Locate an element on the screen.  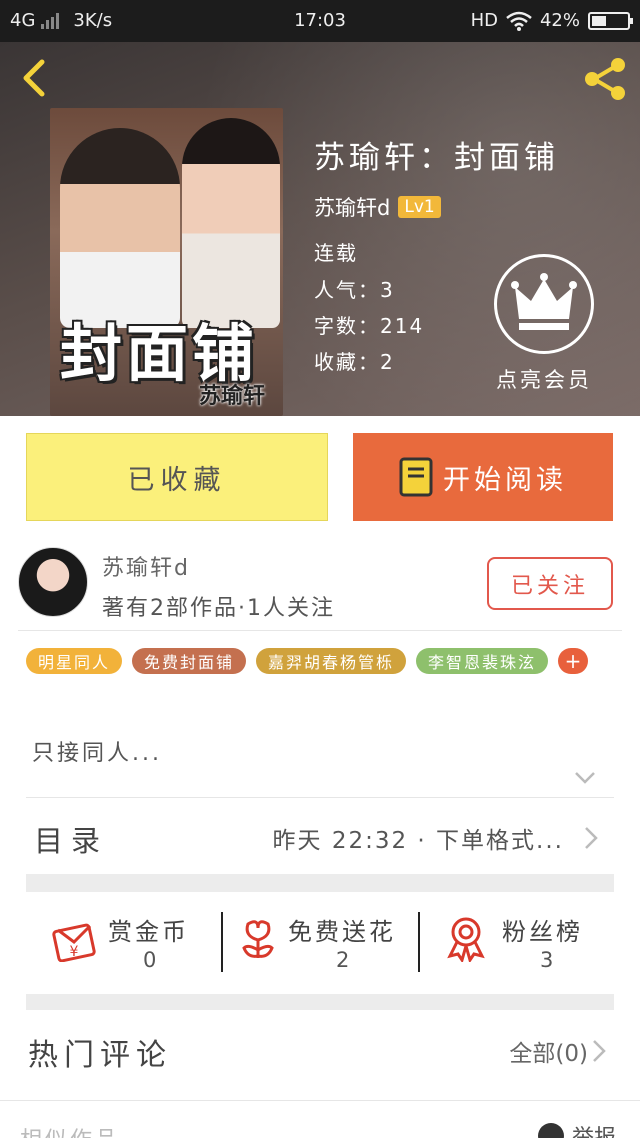
tag: 明星同人 is located at coordinates (74, 661).